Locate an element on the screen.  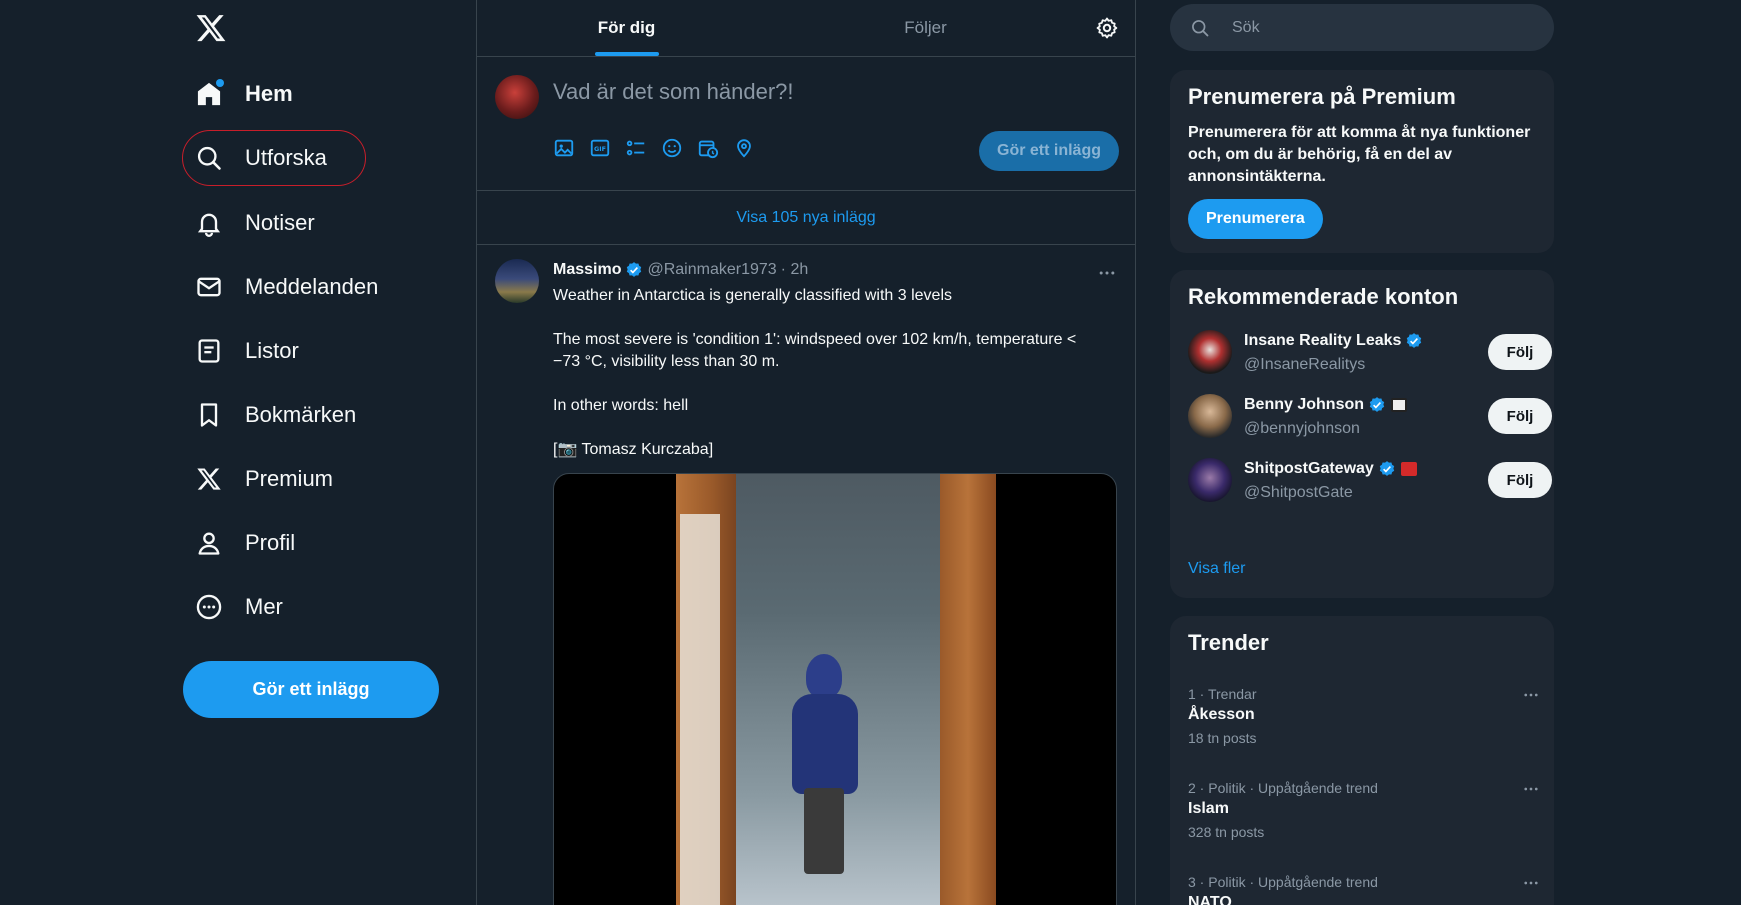
account-row: Benny Johnson @bennyjohnson Följ is located at coordinates (1370, 417).